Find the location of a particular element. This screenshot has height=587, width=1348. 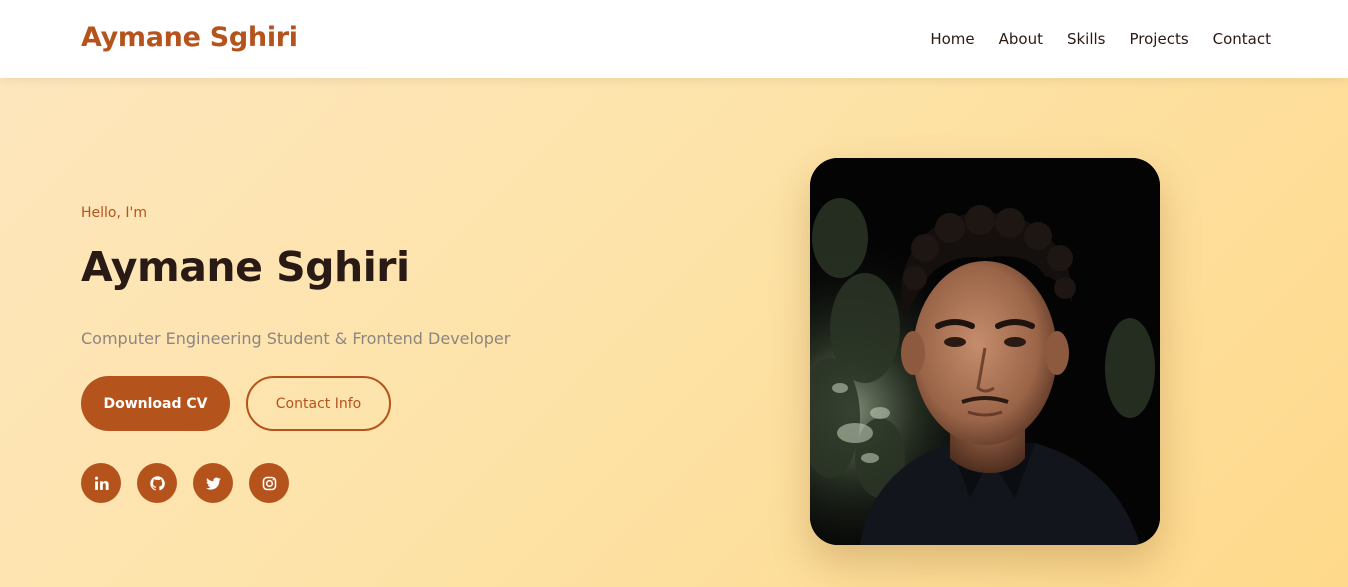

nav-link-home: Home is located at coordinates (952, 39).